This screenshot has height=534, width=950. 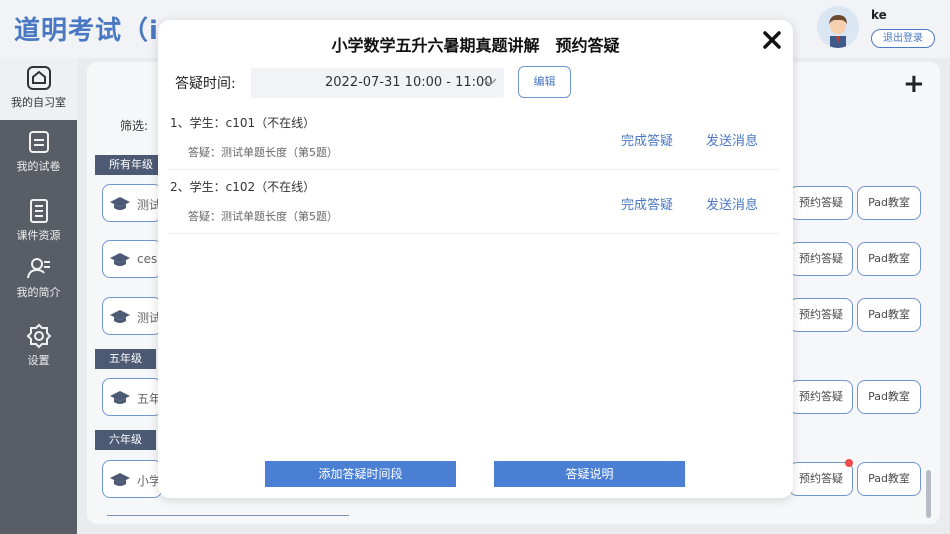 I want to click on time-label: 答疑时间:, so click(x=205, y=84).